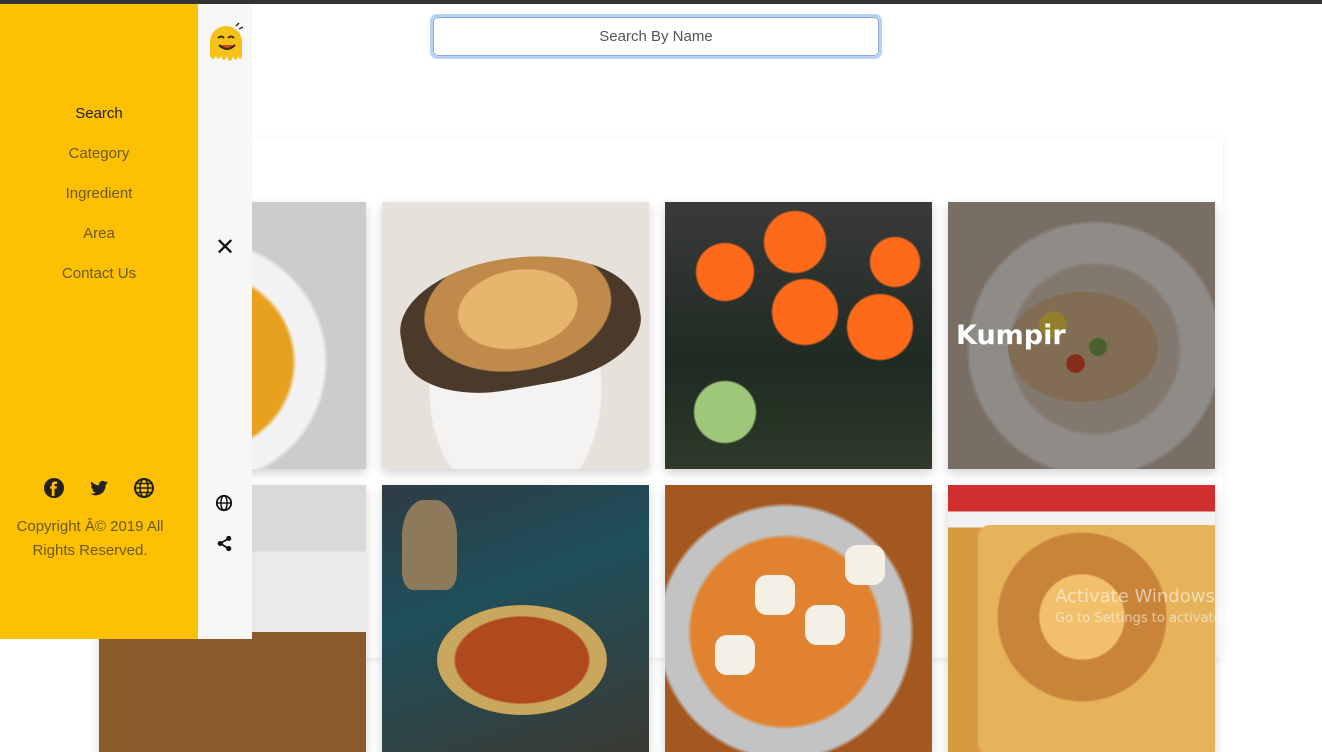  What do you see at coordinates (1011, 335) in the screenshot?
I see `meal-title: Kumpir` at bounding box center [1011, 335].